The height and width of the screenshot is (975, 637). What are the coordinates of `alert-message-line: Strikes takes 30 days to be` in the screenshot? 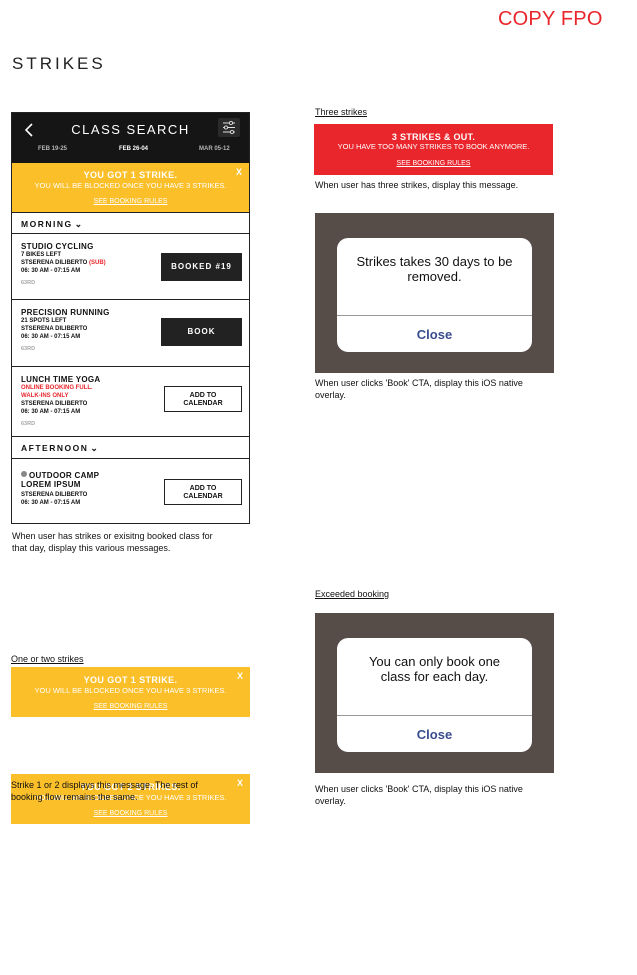 It's located at (434, 261).